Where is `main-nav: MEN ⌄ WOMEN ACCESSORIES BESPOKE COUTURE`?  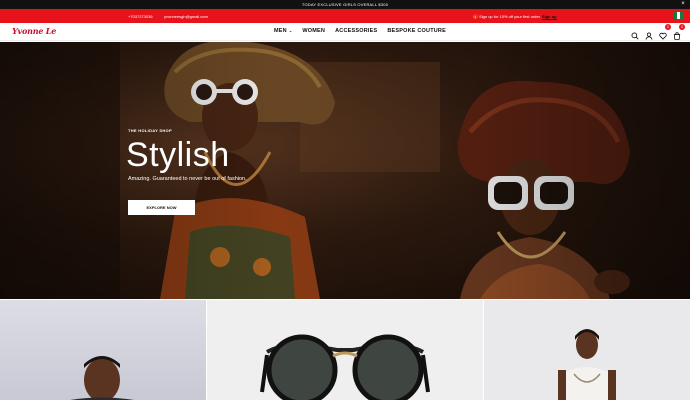 main-nav: MEN ⌄ WOMEN ACCESSORIES BESPOKE COUTURE is located at coordinates (360, 31).